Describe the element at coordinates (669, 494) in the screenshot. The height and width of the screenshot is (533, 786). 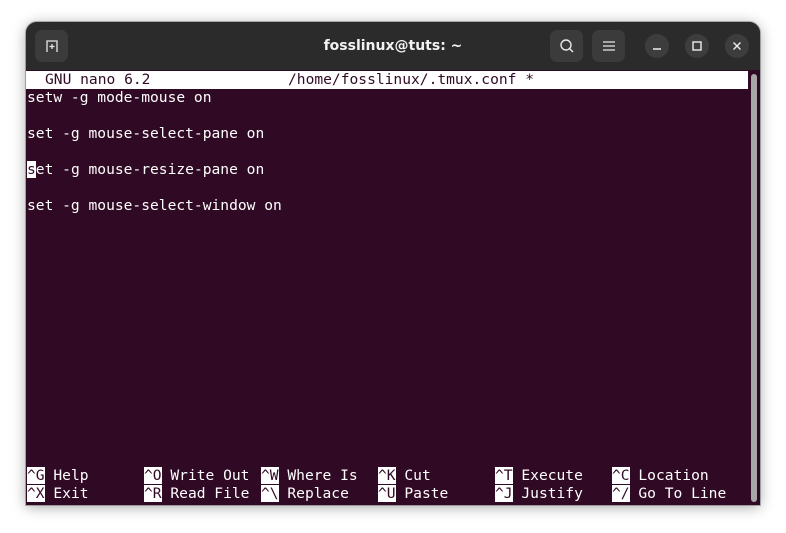
I see `shortcut-go-to-line: ^/ Go To Line` at that location.